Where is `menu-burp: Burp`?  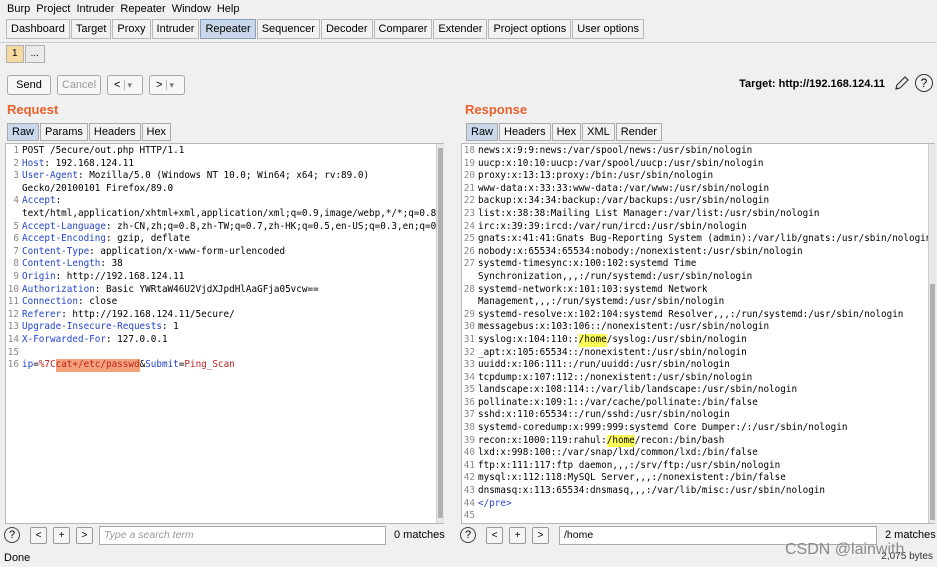 menu-burp: Burp is located at coordinates (18, 9).